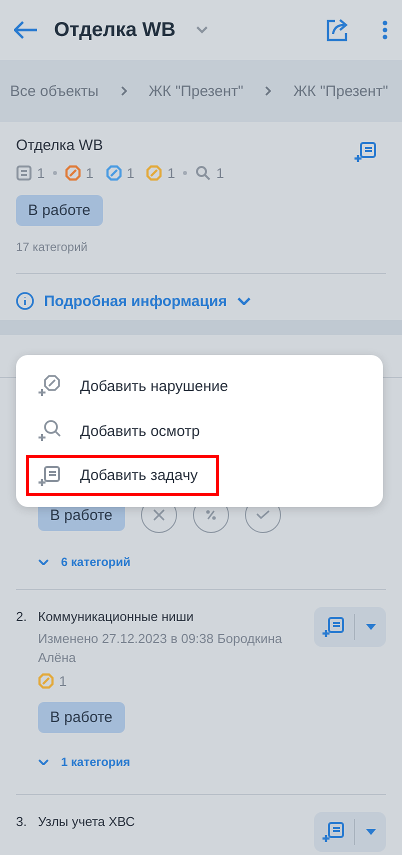 Image resolution: width=402 pixels, height=855 pixels. I want to click on section-title: Коммуникационные ниши, so click(116, 616).